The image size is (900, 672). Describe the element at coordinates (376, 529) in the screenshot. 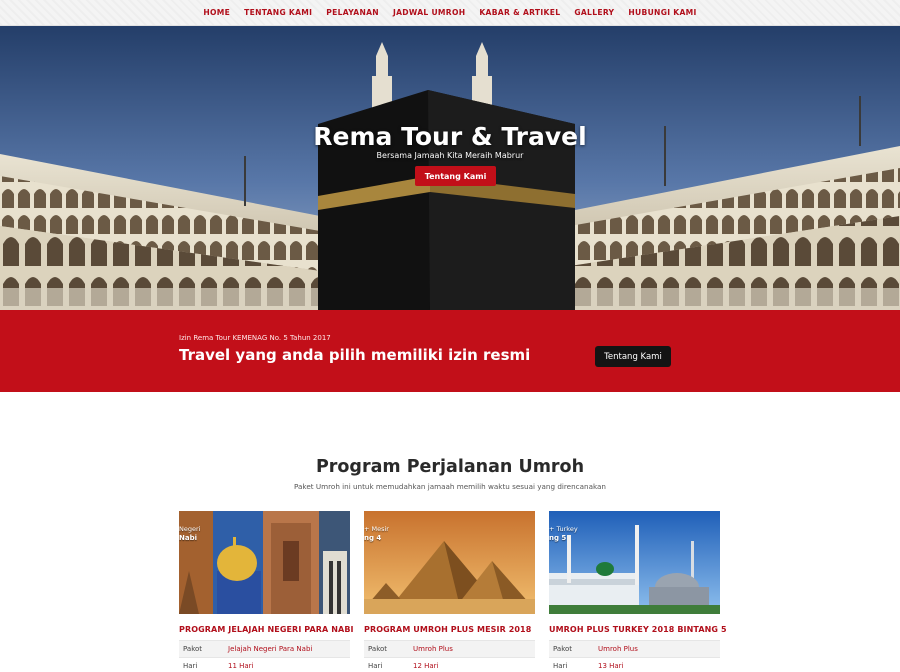

I see `card-ribbon-line1: + Mesir` at that location.